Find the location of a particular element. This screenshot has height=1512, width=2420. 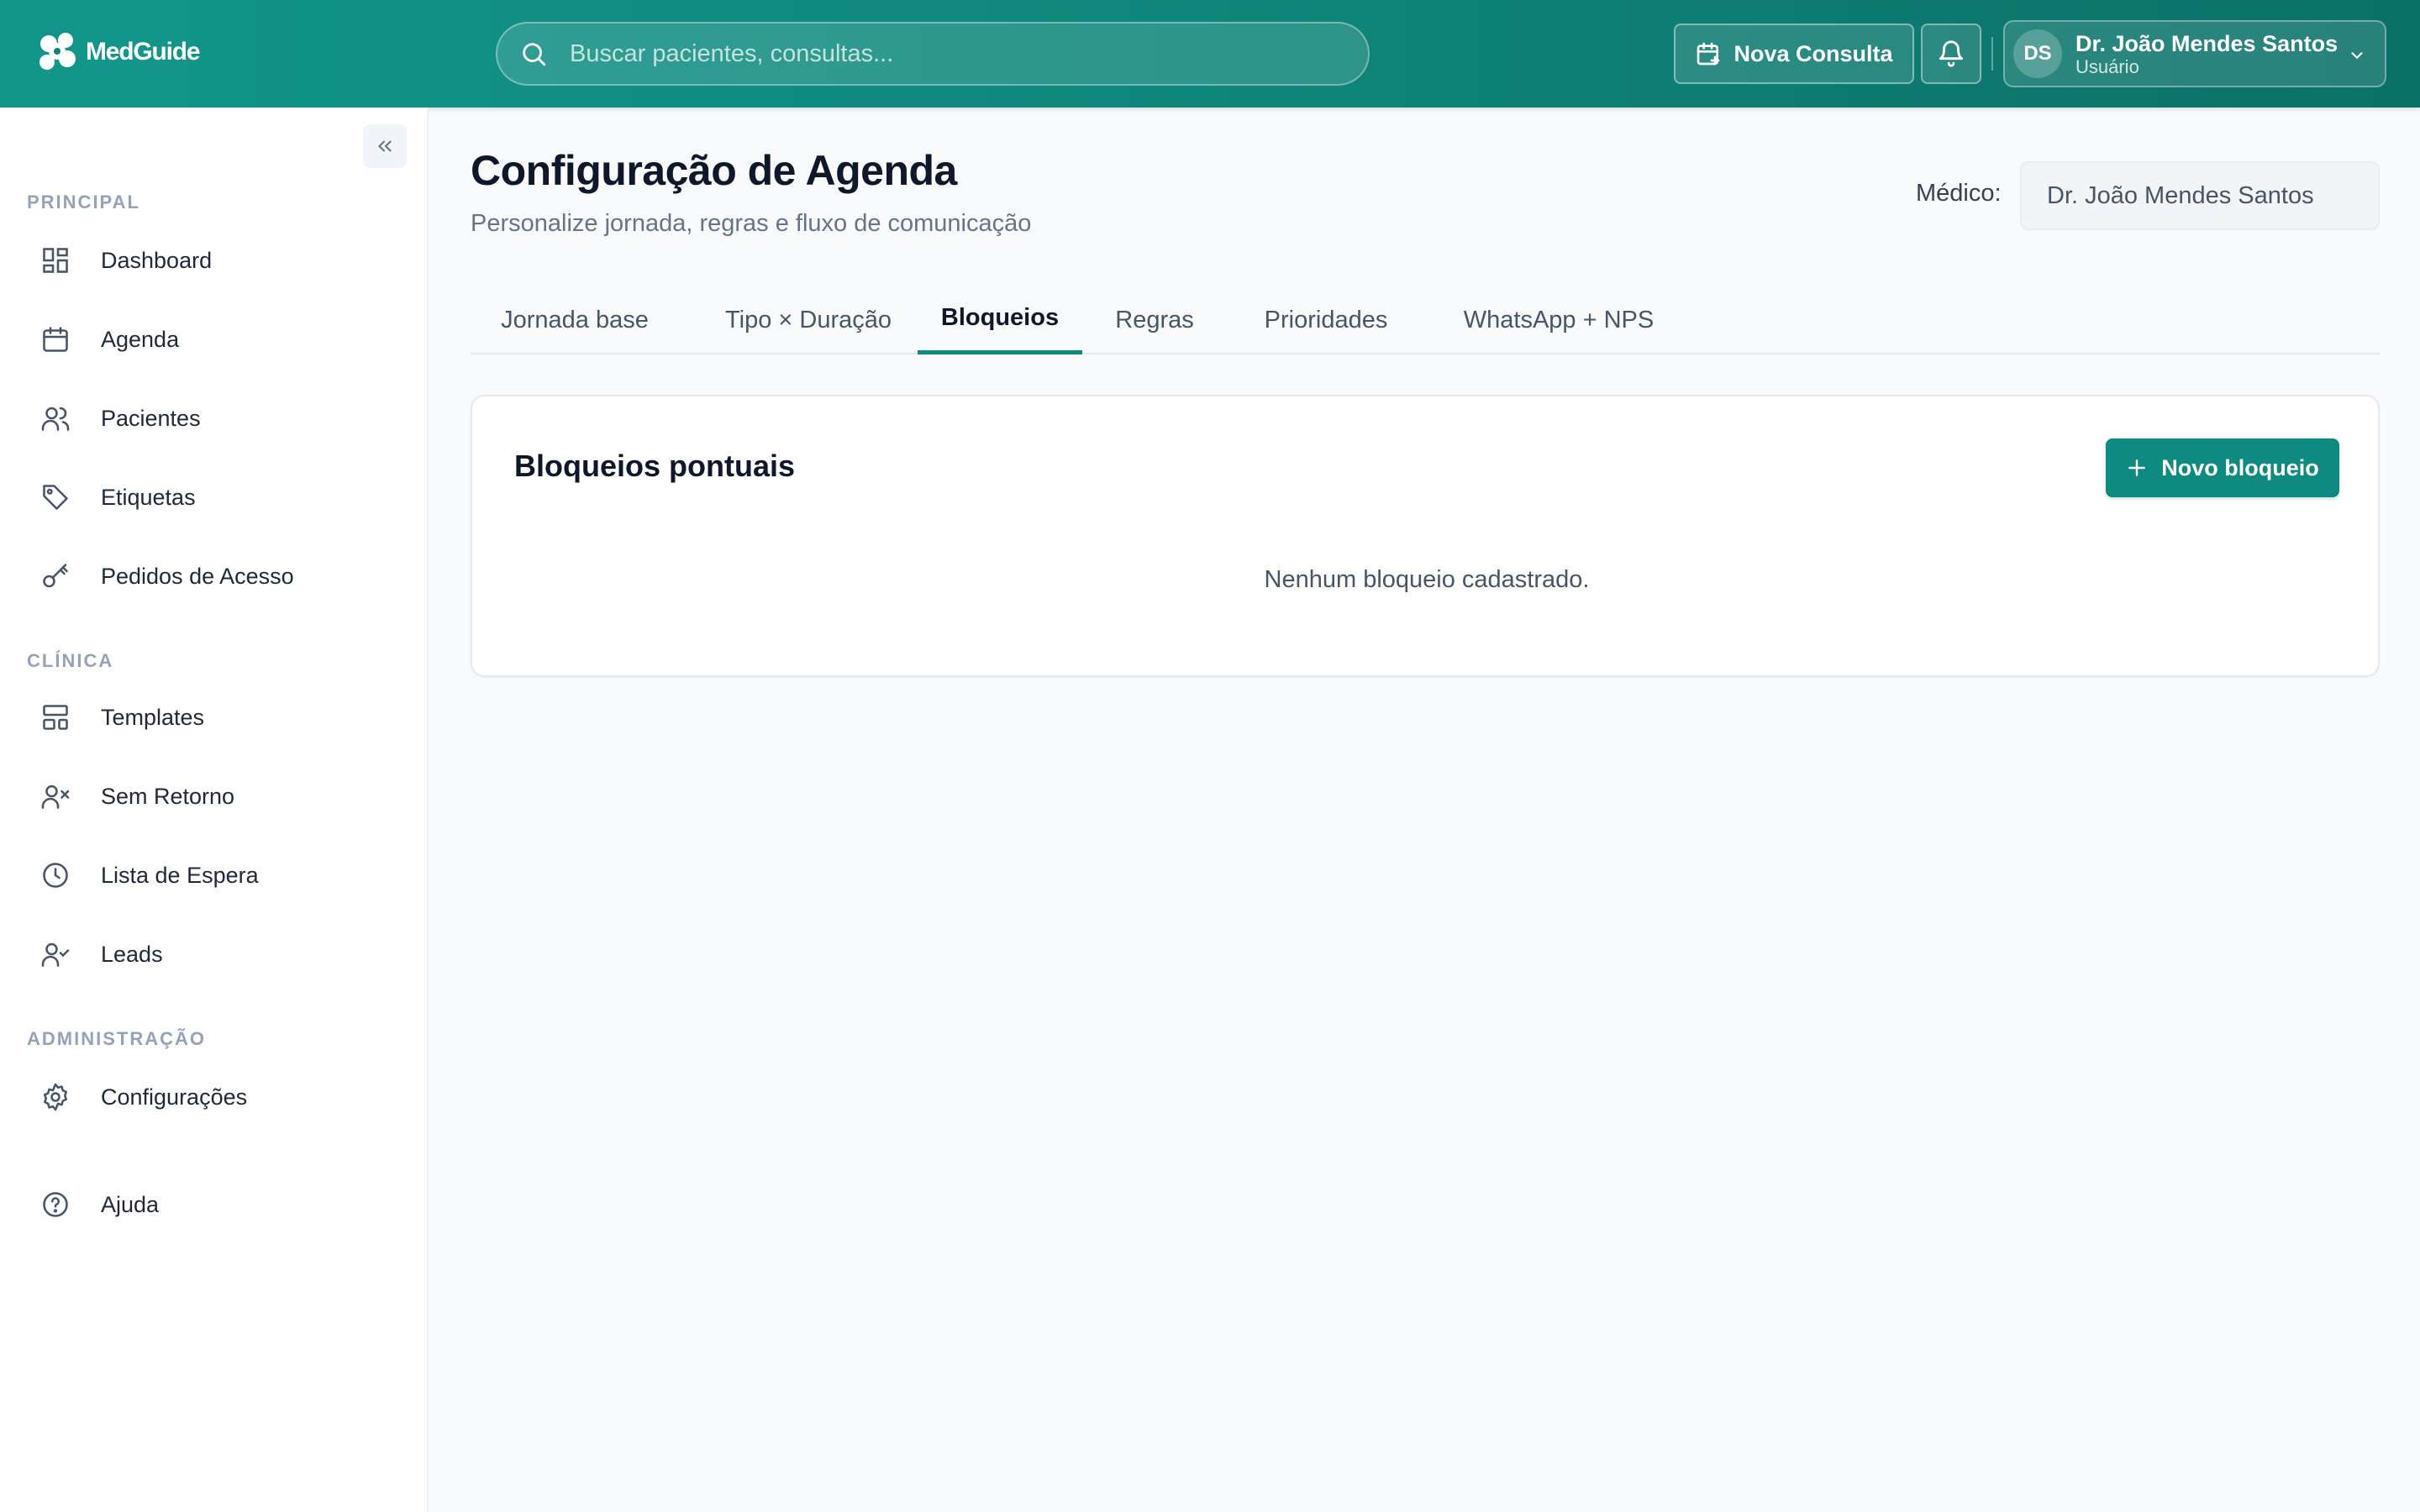

gear-icon is located at coordinates (55, 1097).